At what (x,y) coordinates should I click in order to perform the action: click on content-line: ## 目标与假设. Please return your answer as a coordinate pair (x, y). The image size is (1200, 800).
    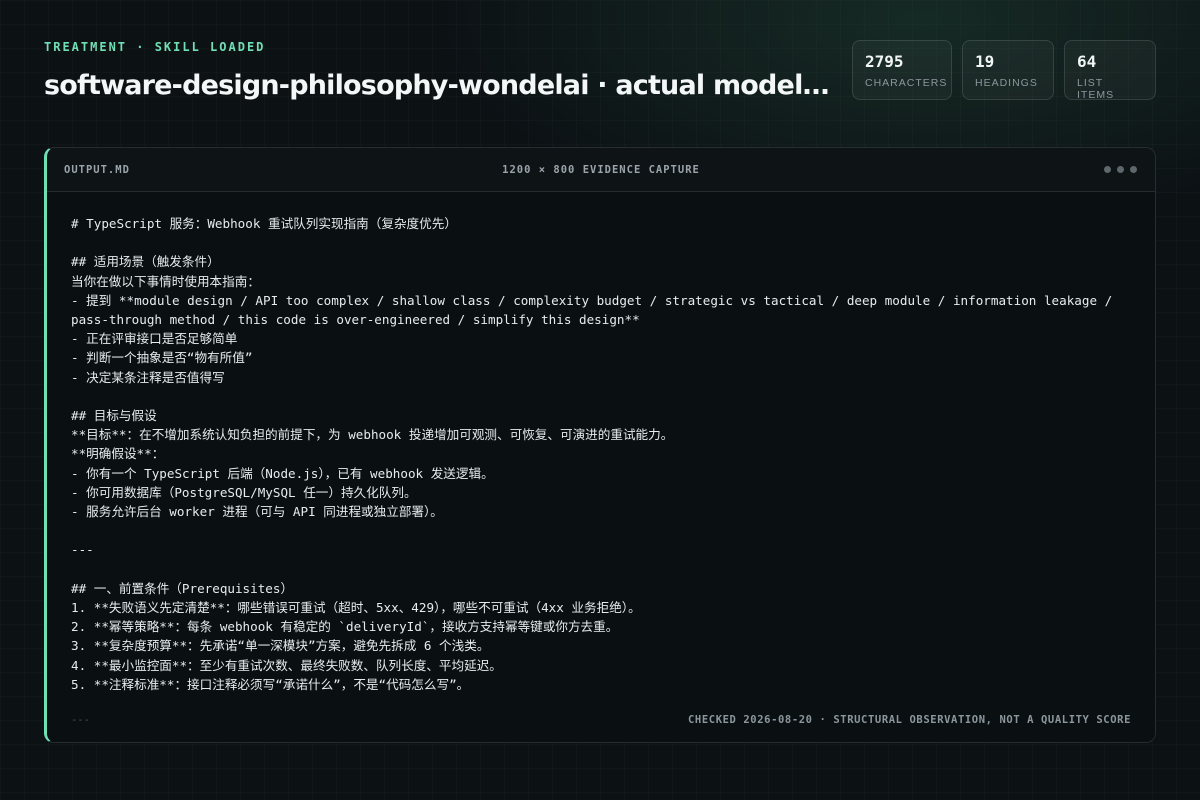
    Looking at the image, I should click on (114, 415).